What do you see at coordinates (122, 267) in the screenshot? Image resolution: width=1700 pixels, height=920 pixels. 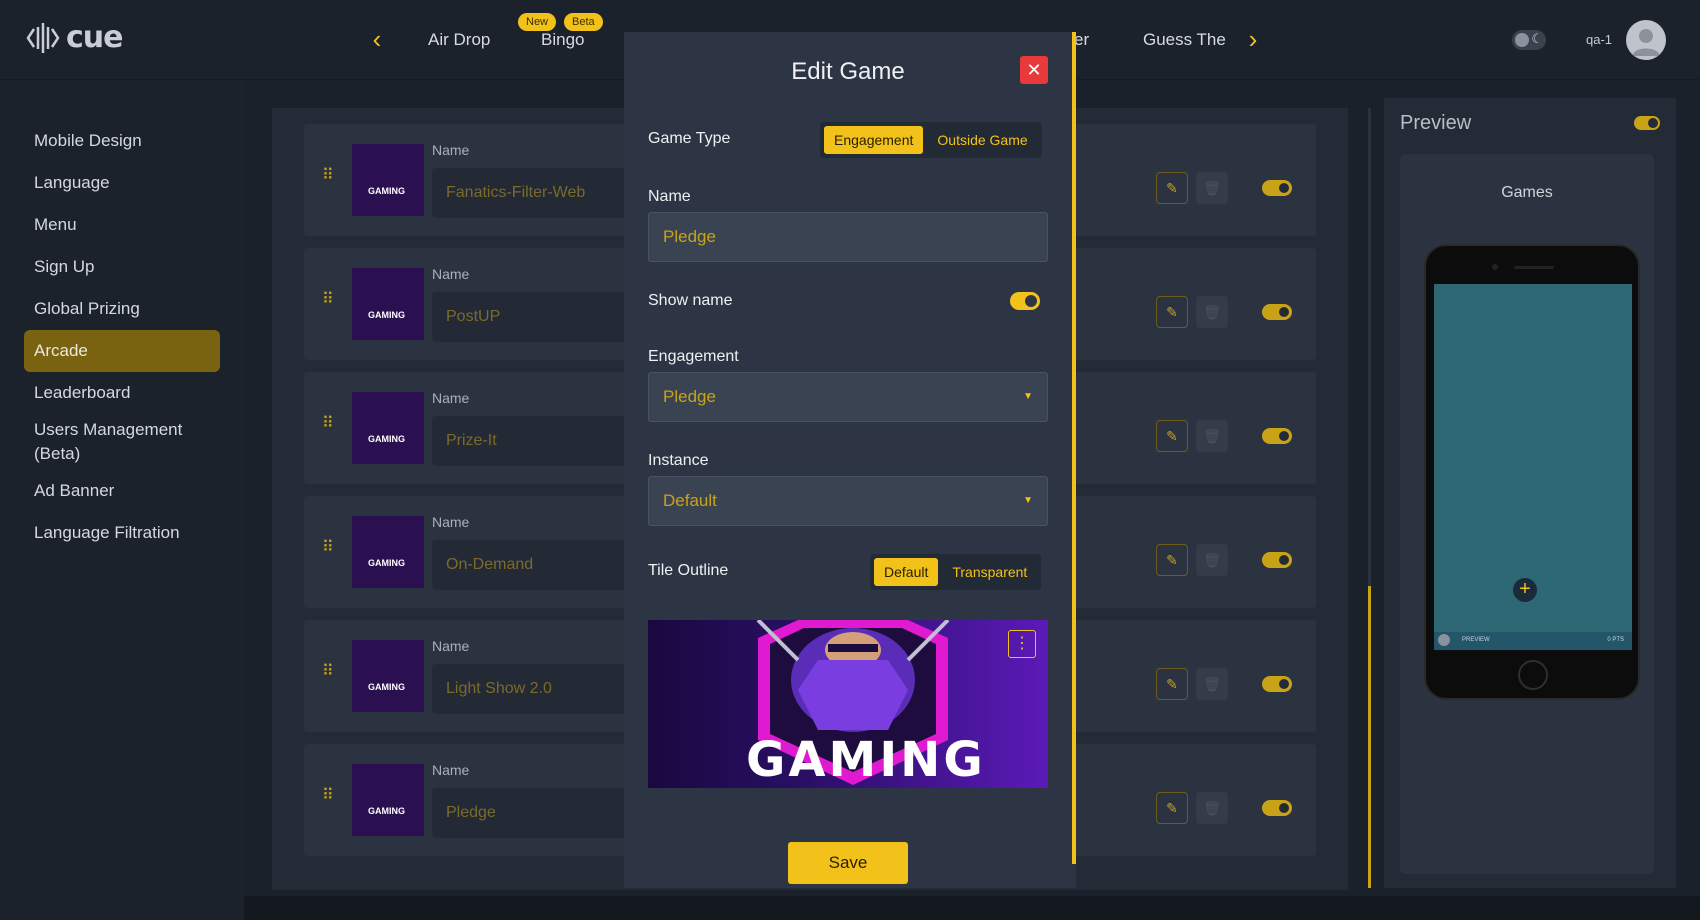 I see `sidebar-item-sign-up: Sign Up` at bounding box center [122, 267].